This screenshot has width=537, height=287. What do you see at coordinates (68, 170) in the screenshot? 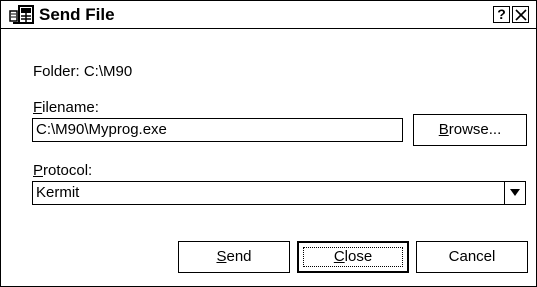
I see `protocol-label-rest: rotocol:` at bounding box center [68, 170].